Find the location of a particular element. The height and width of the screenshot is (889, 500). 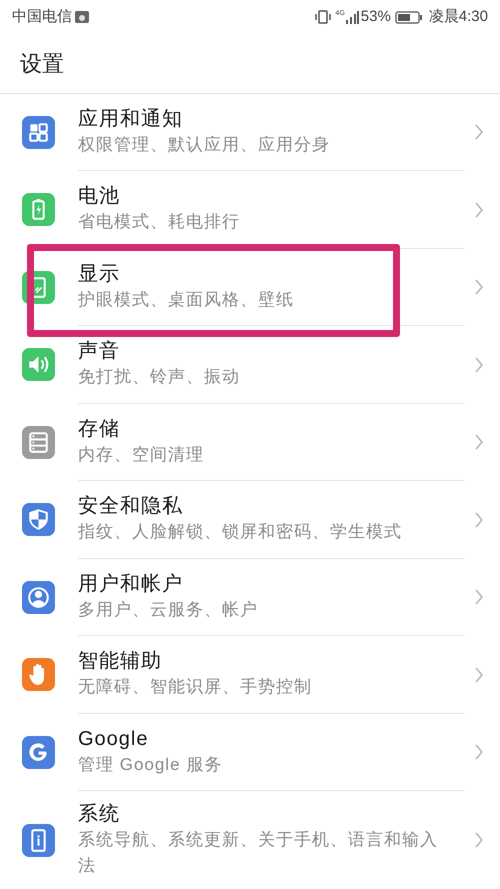

item-title: 智能辅助 is located at coordinates (120, 661).